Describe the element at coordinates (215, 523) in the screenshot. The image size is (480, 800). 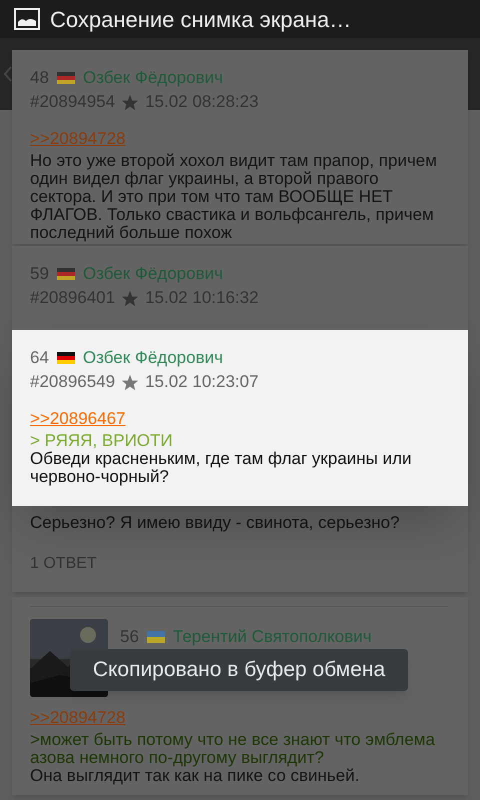
I see `post-text: Серьезно? Я имею ввиду - свинота, серьезно?` at that location.